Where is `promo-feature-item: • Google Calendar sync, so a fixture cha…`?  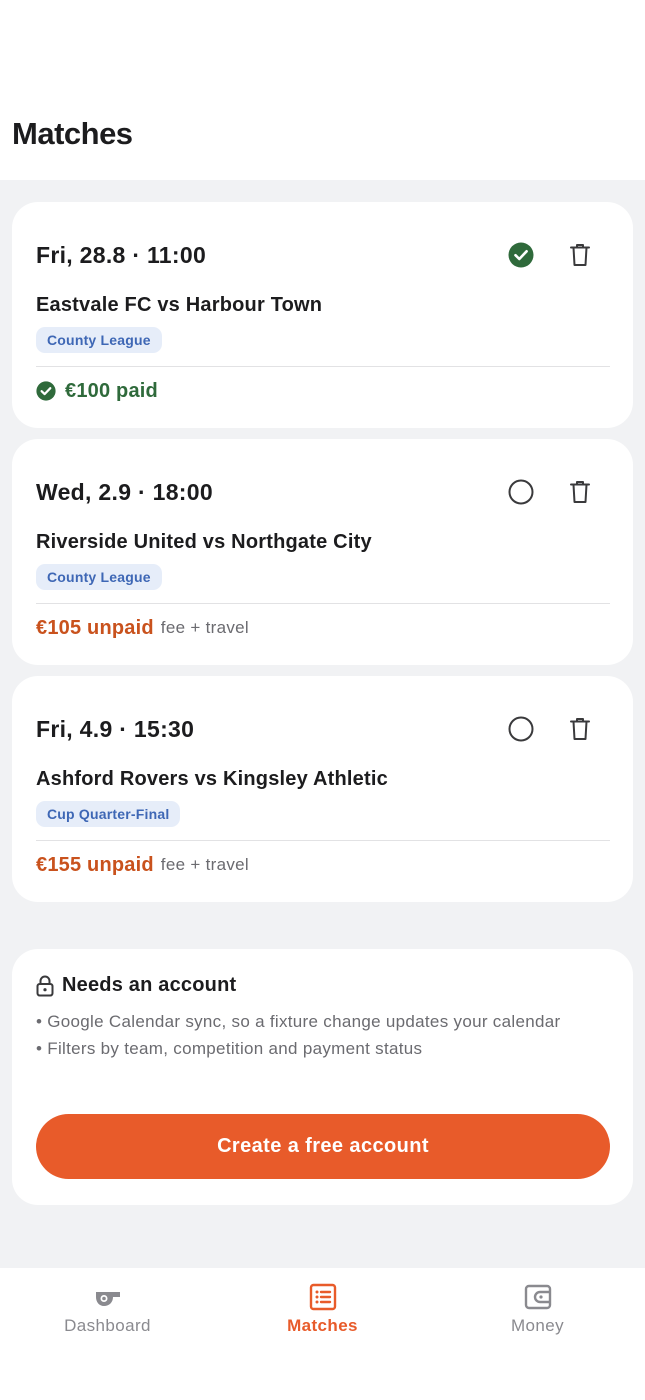
promo-feature-item: • Google Calendar sync, so a fixture cha… is located at coordinates (298, 1021).